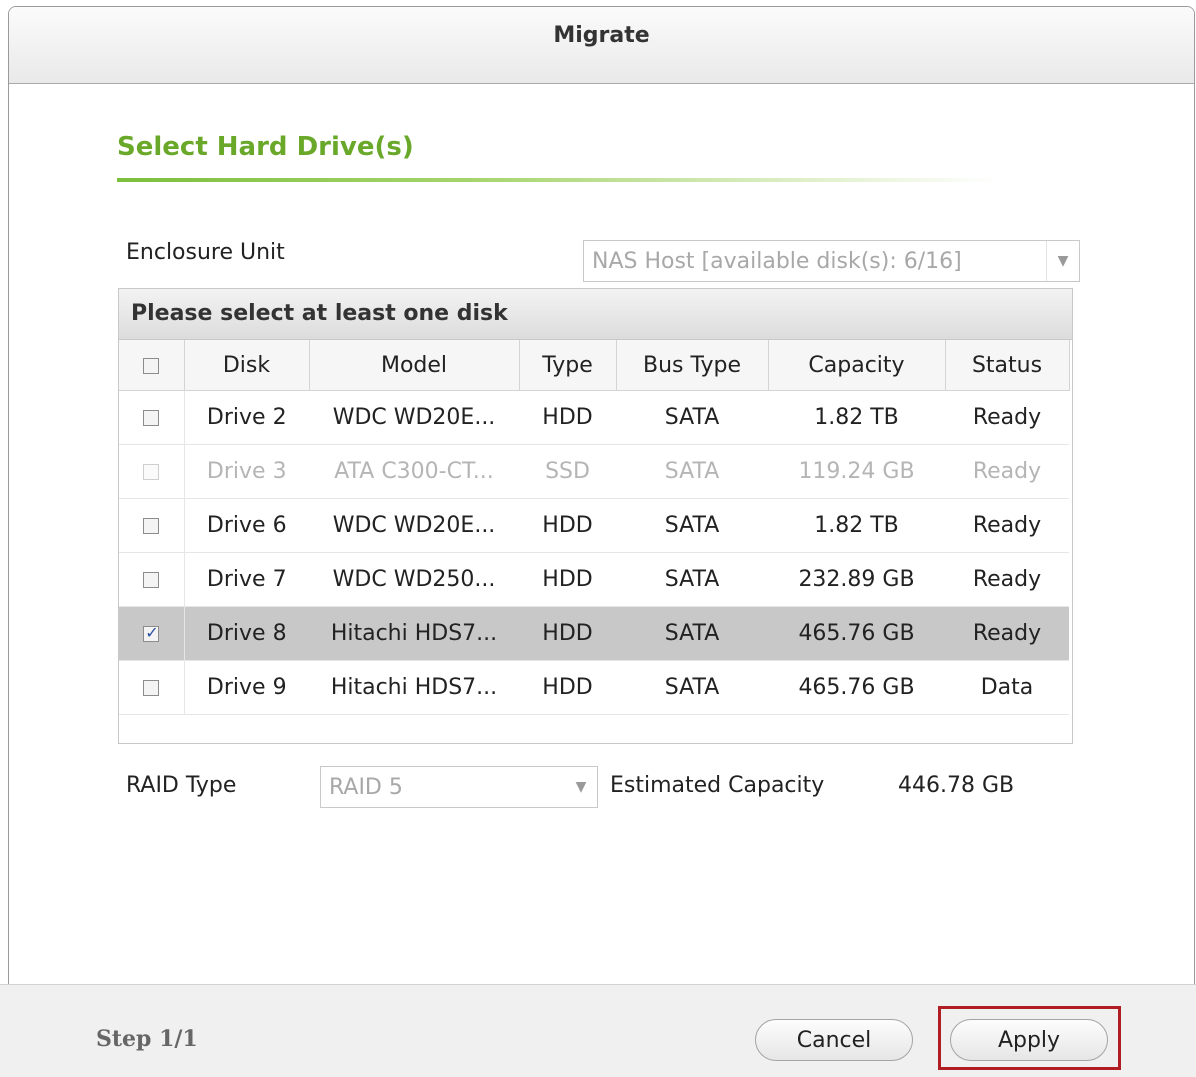  I want to click on raid-type-label: RAID Type, so click(181, 785).